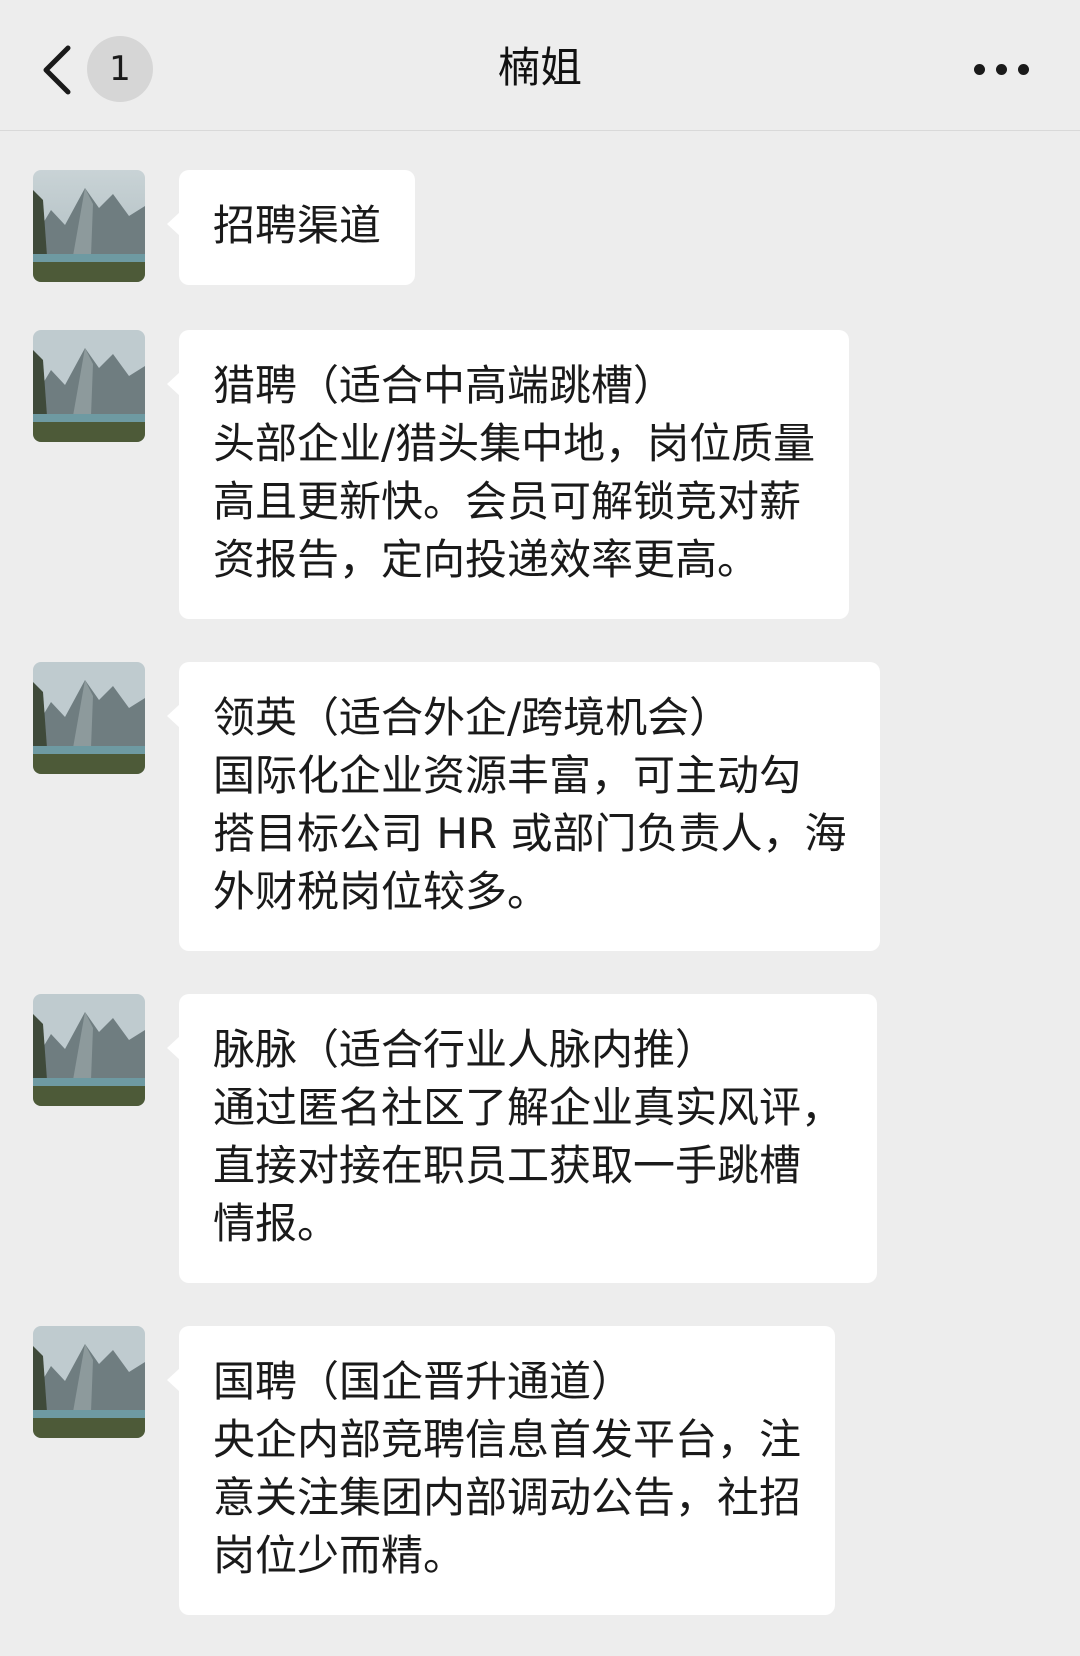 The height and width of the screenshot is (1656, 1080). I want to click on message-line: 头部企业/猎头集中地，岗位质量, so click(514, 443).